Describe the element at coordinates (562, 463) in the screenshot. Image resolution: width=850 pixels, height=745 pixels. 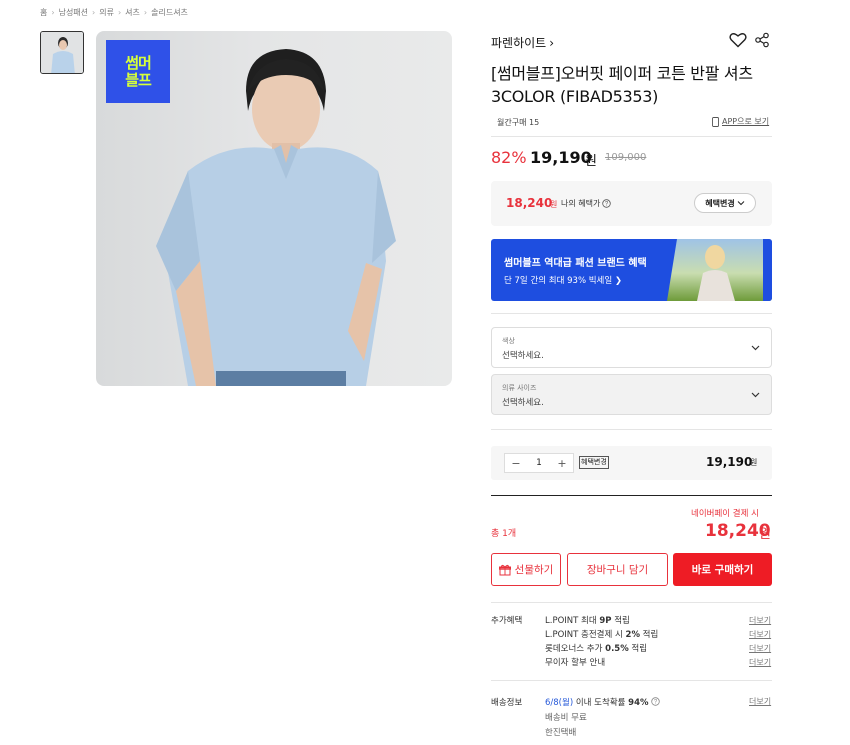
I see `quantity-plus-button: +` at that location.